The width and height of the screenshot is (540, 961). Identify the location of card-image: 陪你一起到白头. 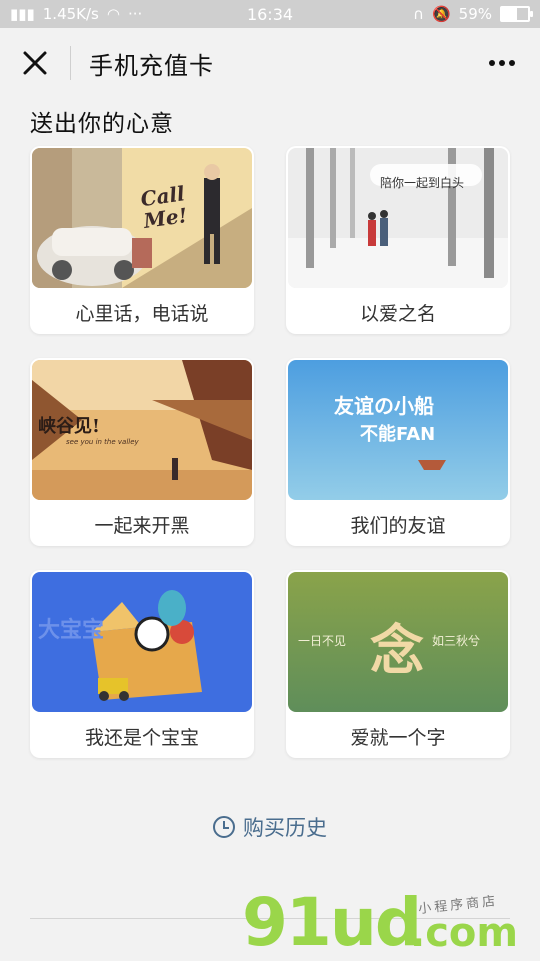
(398, 218).